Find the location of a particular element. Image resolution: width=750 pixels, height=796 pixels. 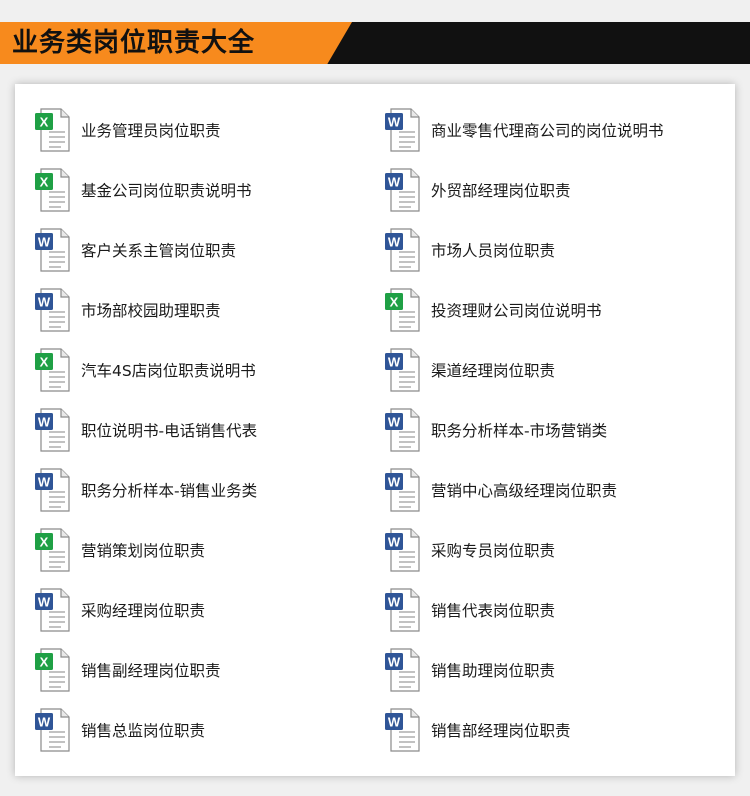

document-item: W 职务分析样本-市场营销类 is located at coordinates (545, 430).